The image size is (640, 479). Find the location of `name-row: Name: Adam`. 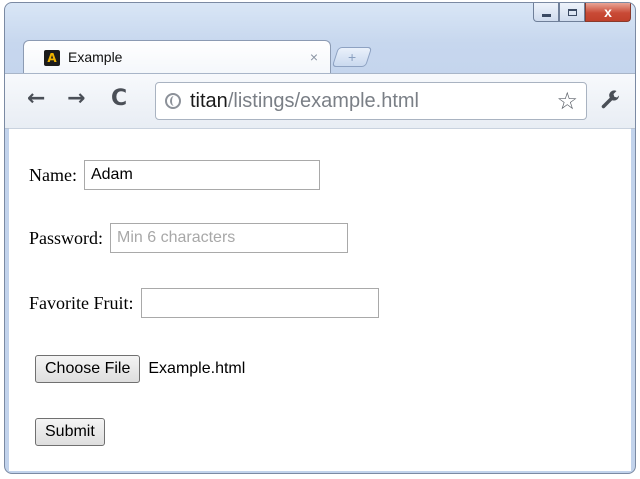

name-row: Name: Adam is located at coordinates (174, 175).